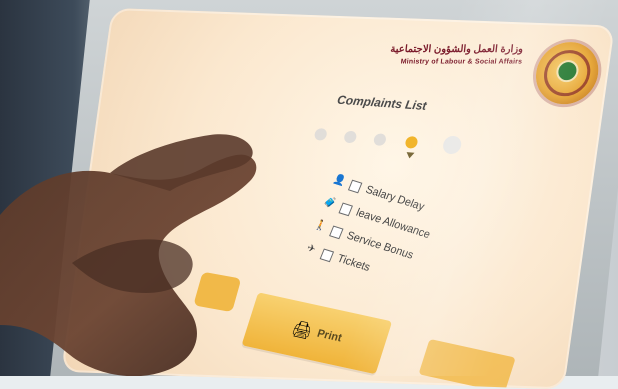  Describe the element at coordinates (329, 336) in the screenshot. I see `print-label: Print` at that location.